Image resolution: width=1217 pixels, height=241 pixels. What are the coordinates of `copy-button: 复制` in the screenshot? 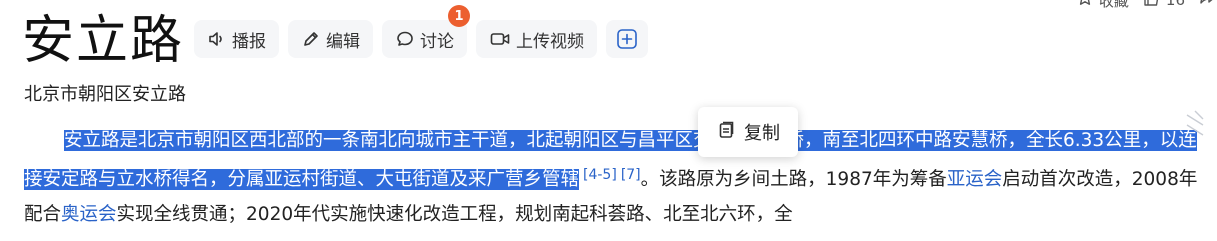 It's located at (748, 132).